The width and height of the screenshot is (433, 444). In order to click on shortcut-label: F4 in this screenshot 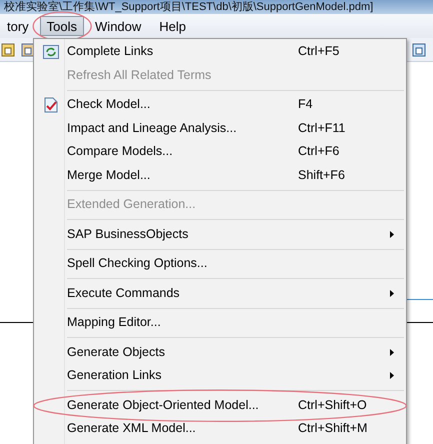, I will do `click(306, 105)`.